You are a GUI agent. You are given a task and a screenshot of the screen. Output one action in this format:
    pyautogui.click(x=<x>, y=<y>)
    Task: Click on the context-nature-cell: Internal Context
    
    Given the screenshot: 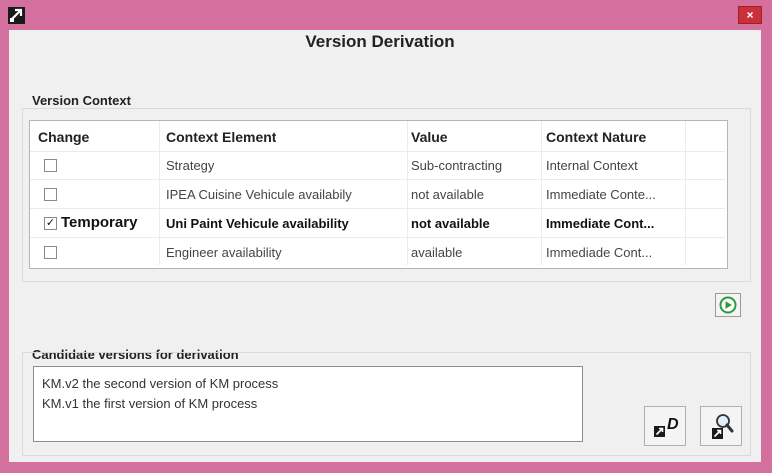 What is the action you would take?
    pyautogui.click(x=592, y=165)
    